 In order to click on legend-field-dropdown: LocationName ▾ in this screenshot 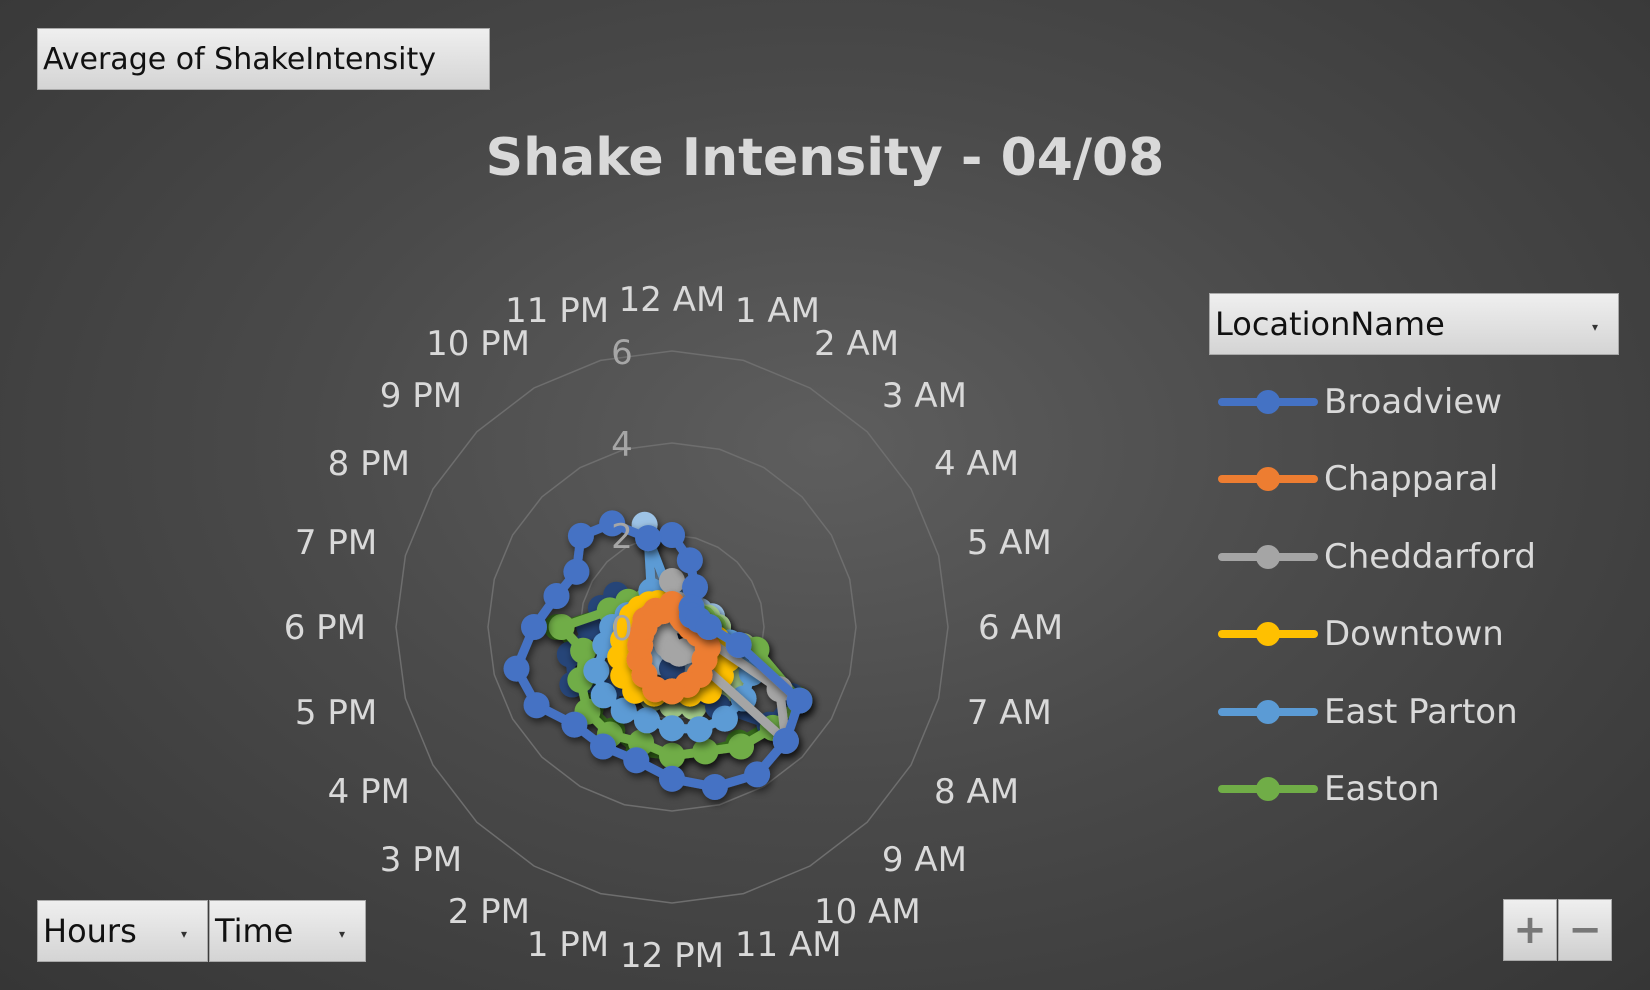, I will do `click(1414, 324)`.